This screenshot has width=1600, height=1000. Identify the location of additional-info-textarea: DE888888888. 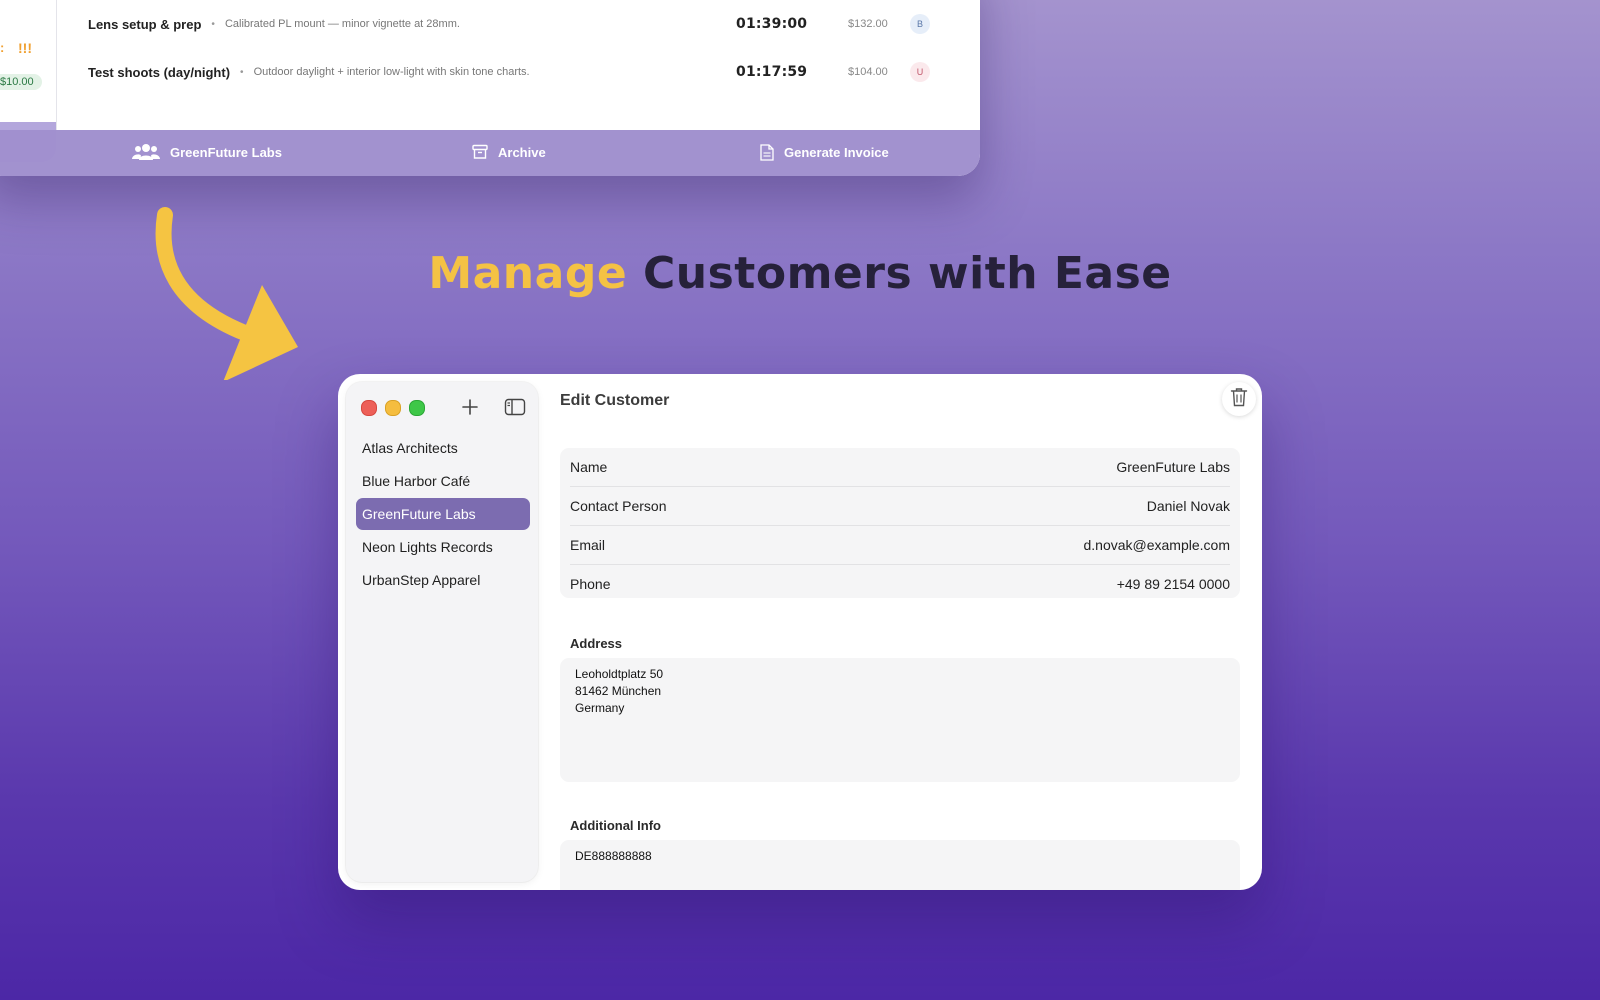
(900, 865).